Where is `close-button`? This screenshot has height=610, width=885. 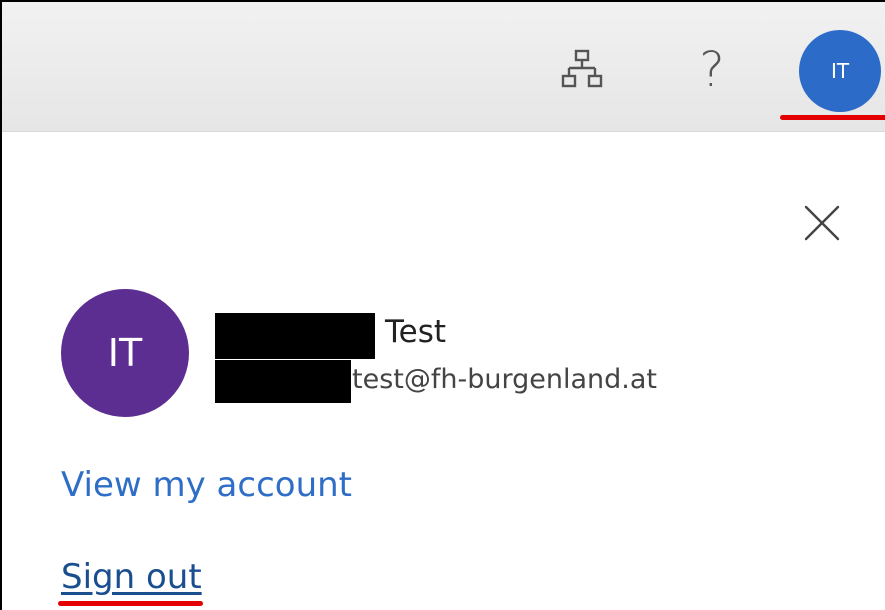
close-button is located at coordinates (822, 225).